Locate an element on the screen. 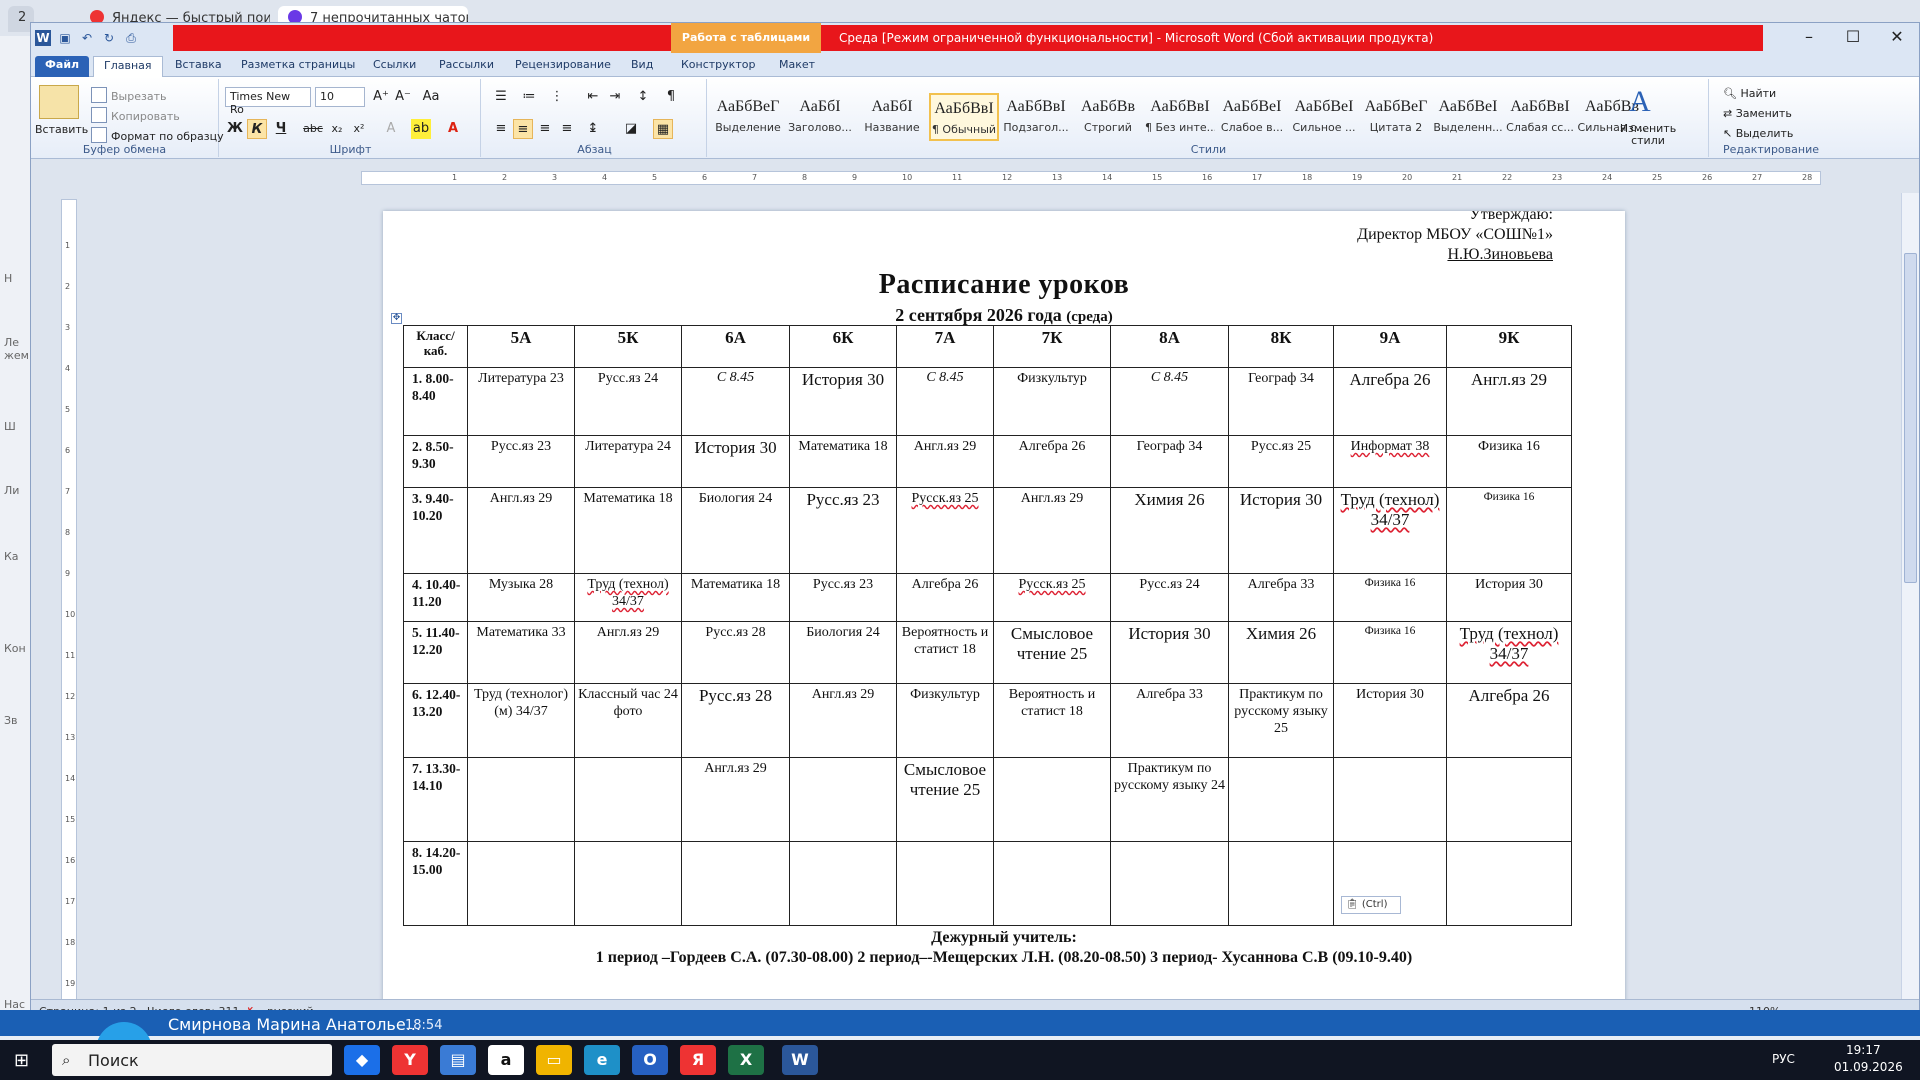 This screenshot has width=1920, height=1080. align-center-icon: ≡ is located at coordinates (523, 129).